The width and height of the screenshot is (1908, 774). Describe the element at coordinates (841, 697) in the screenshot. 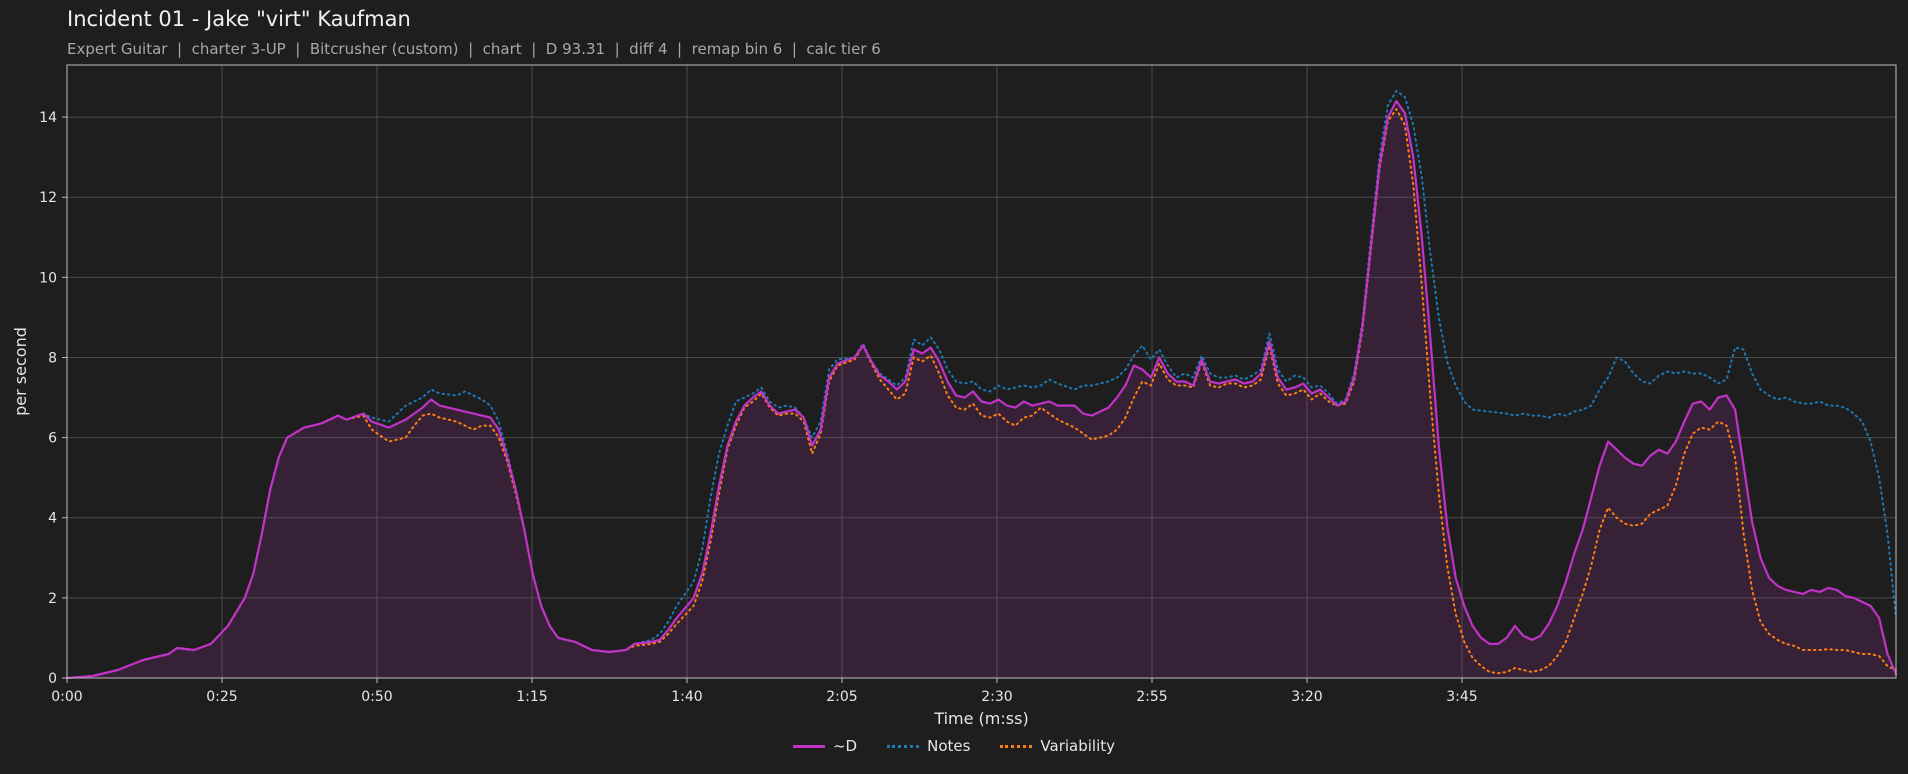

I see `x-tick-label: 2:05` at that location.